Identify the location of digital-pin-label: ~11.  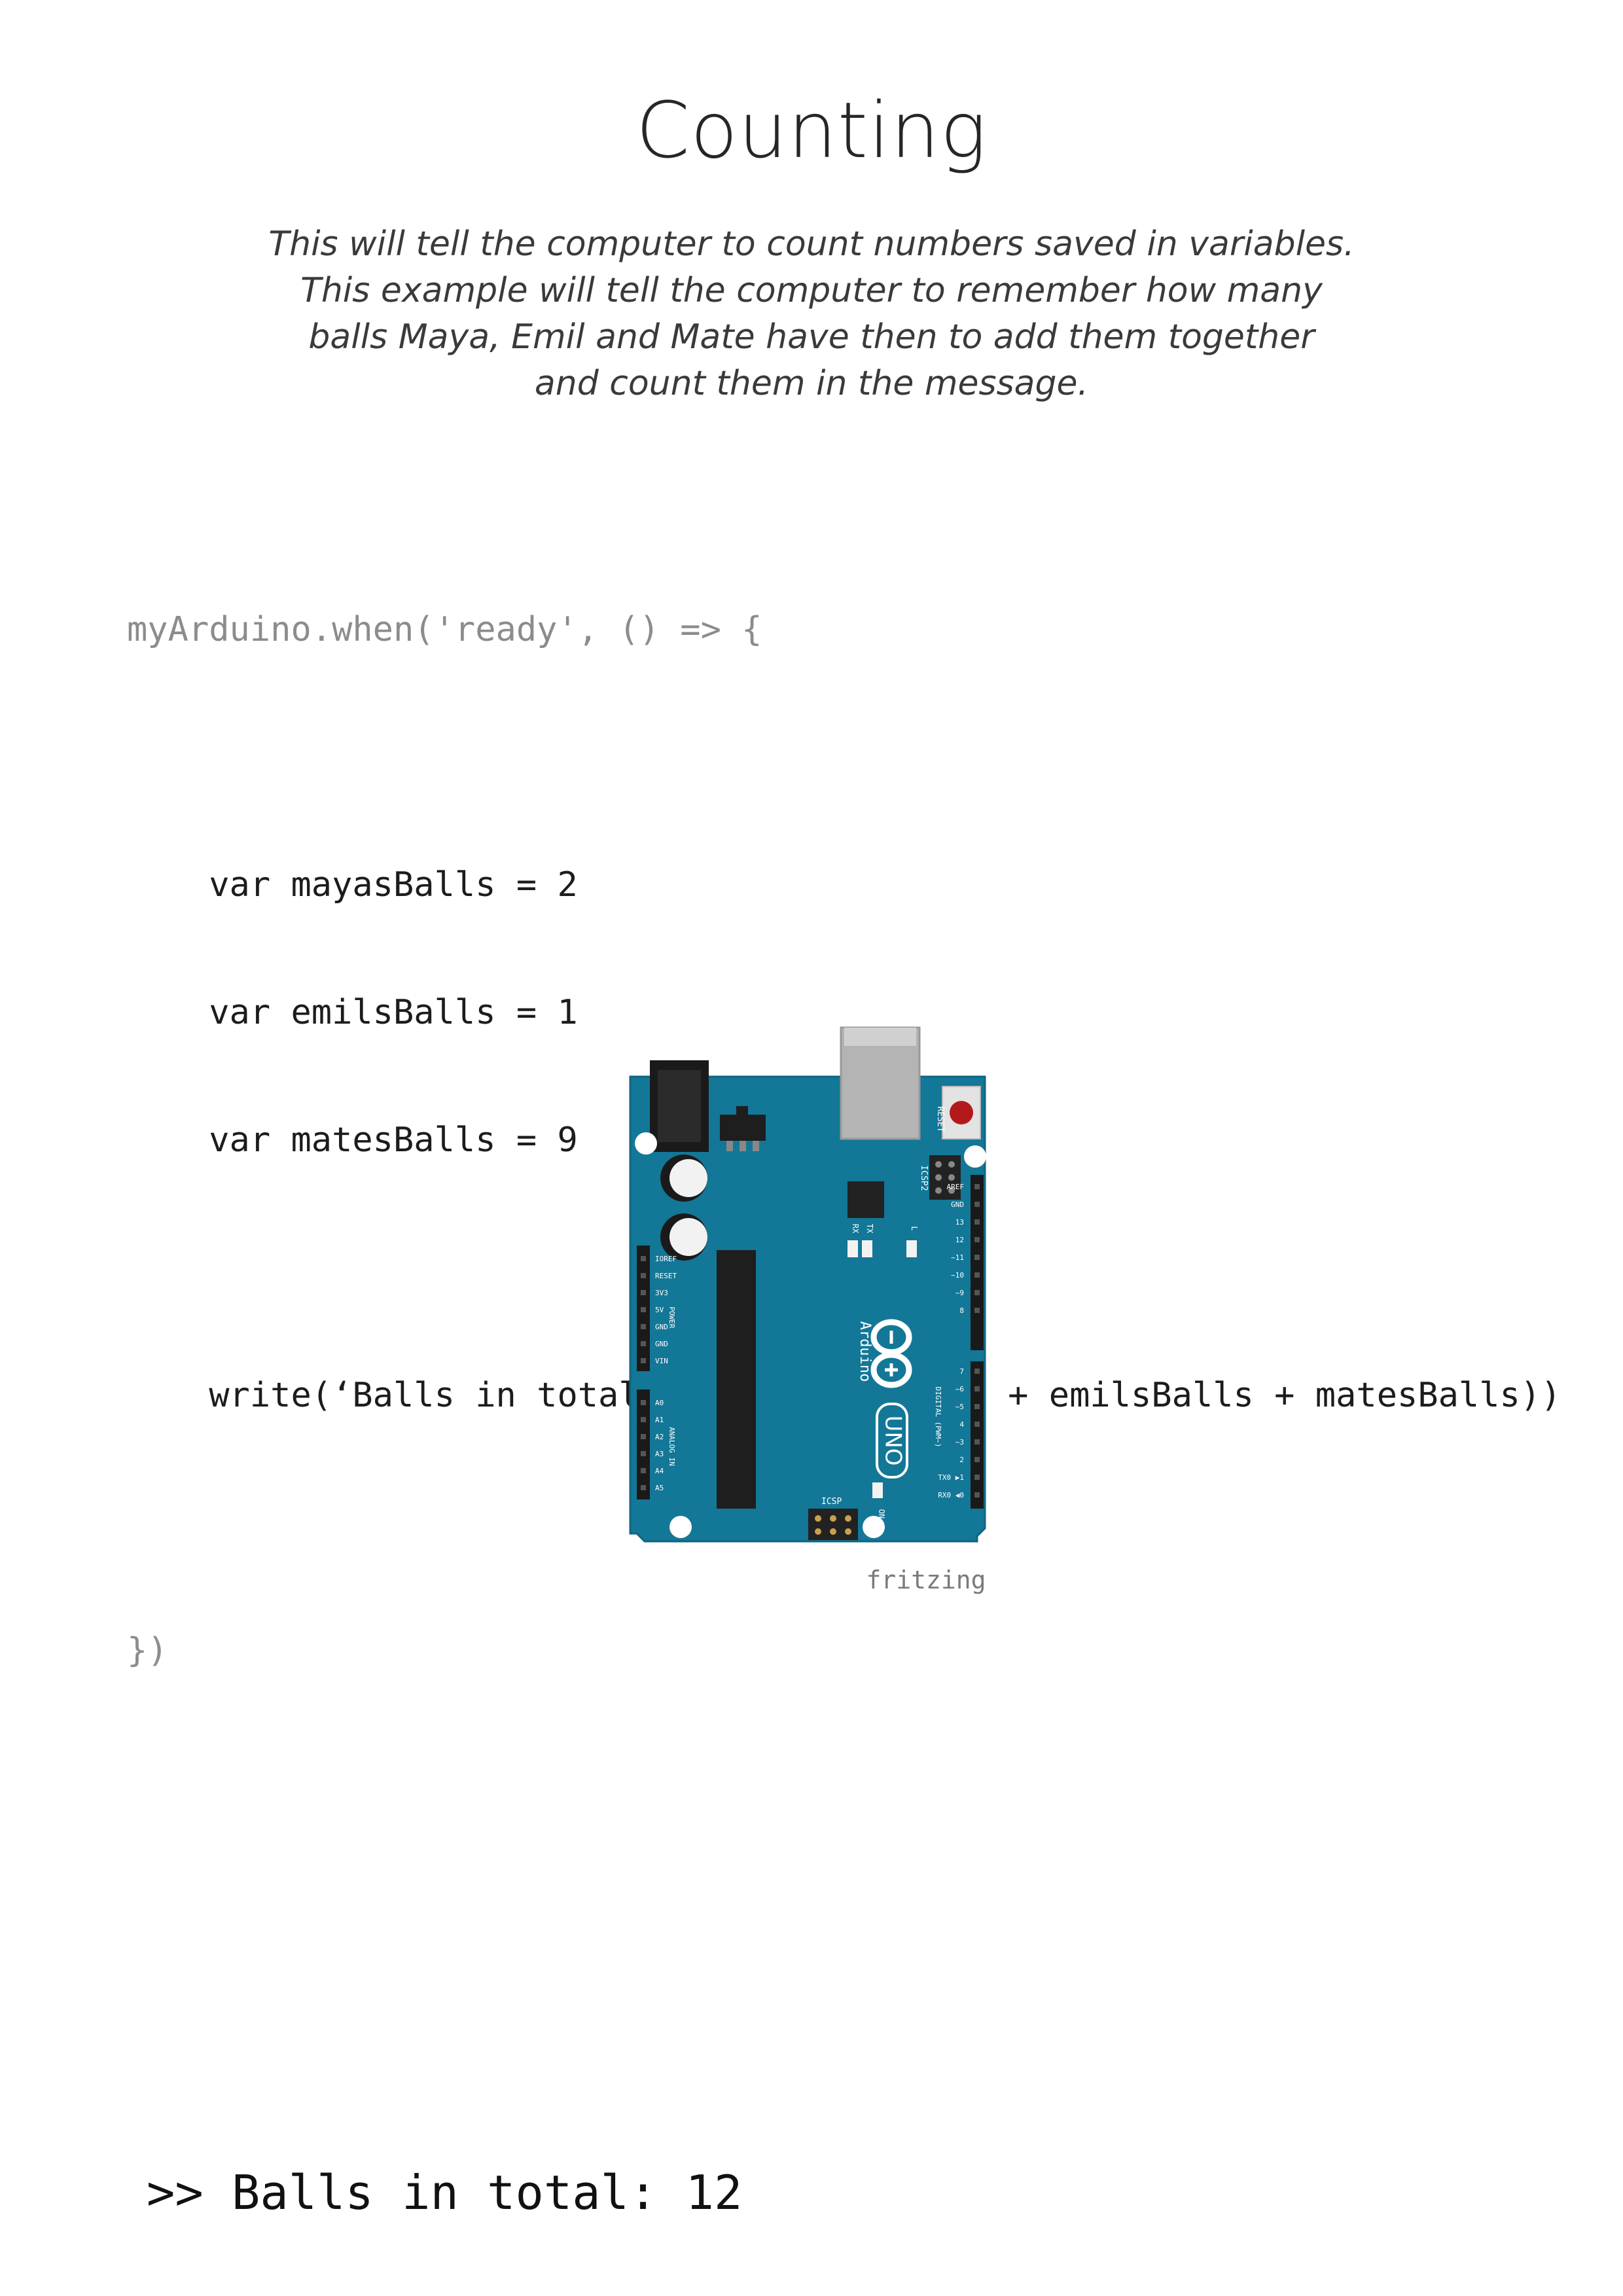
(957, 1257).